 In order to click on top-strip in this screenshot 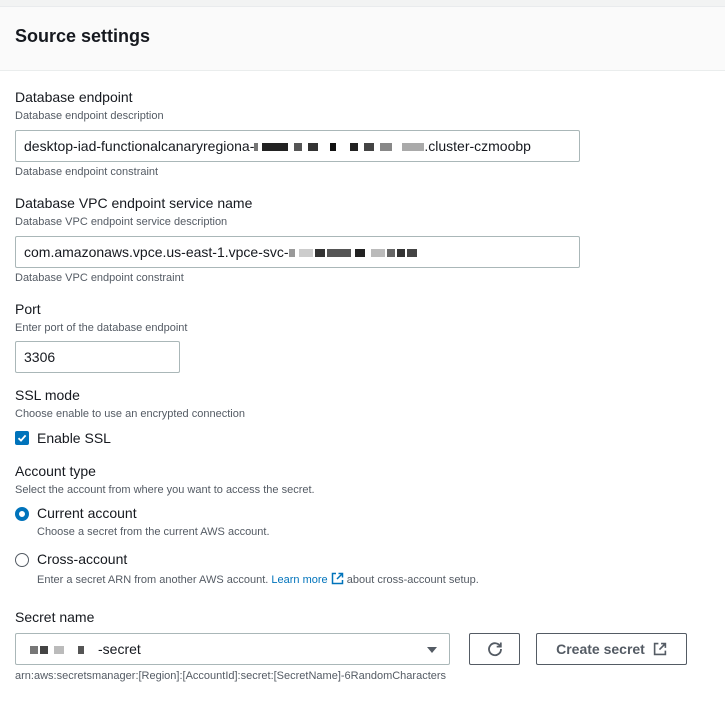, I will do `click(362, 3)`.